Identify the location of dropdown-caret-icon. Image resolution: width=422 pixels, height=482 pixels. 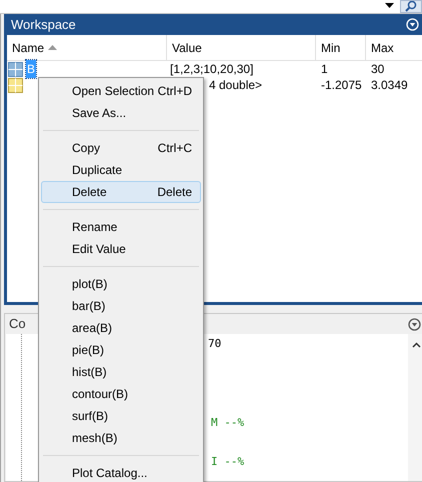
(389, 6).